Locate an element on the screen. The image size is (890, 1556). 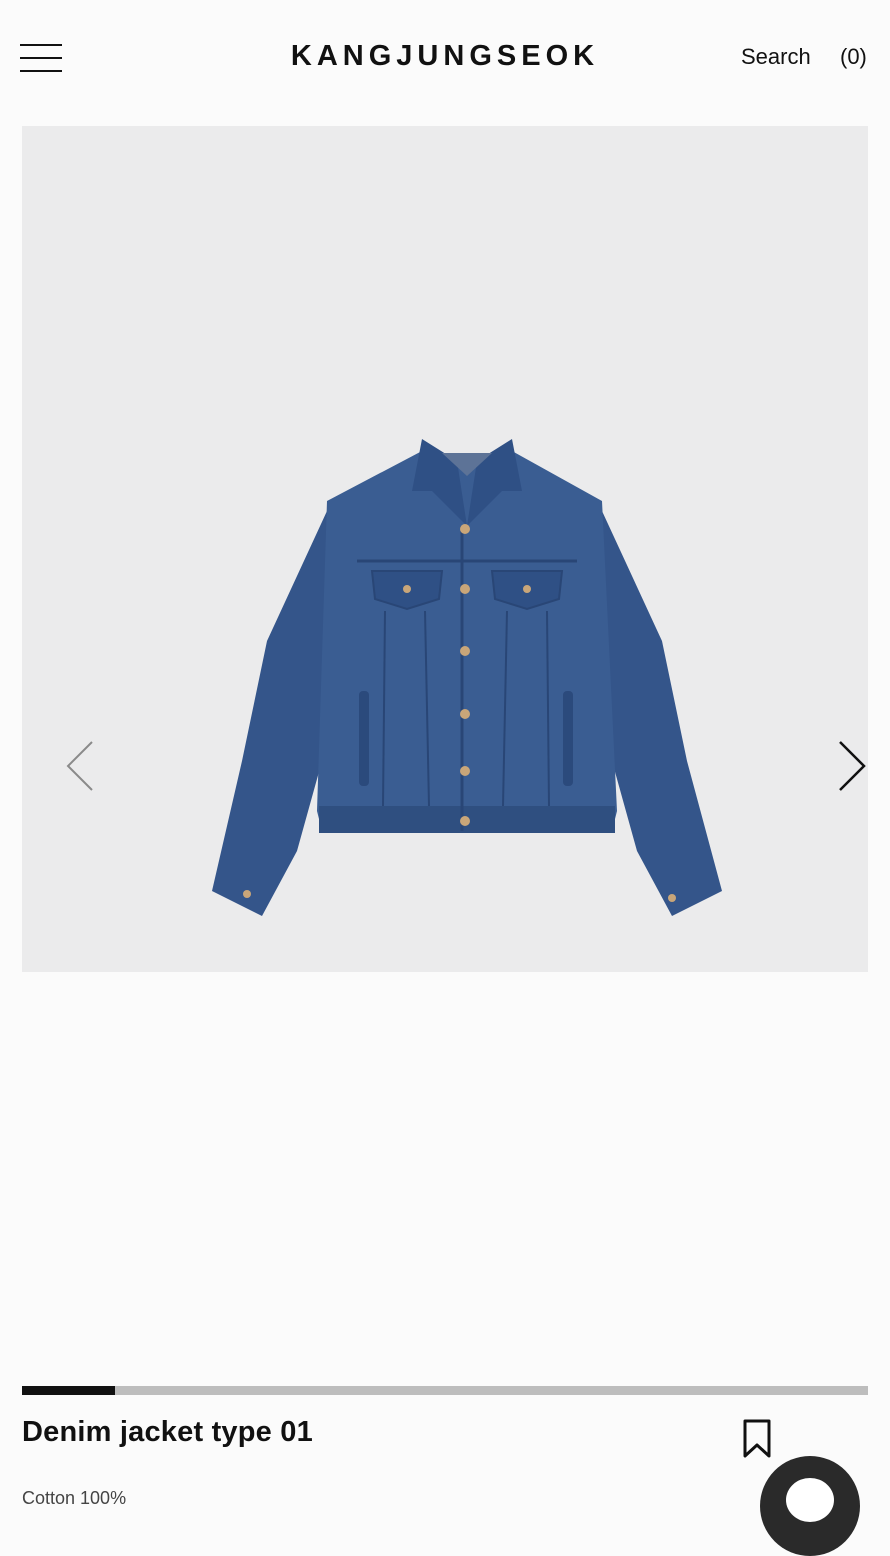
gallery-progress-fill is located at coordinates (69, 1390).